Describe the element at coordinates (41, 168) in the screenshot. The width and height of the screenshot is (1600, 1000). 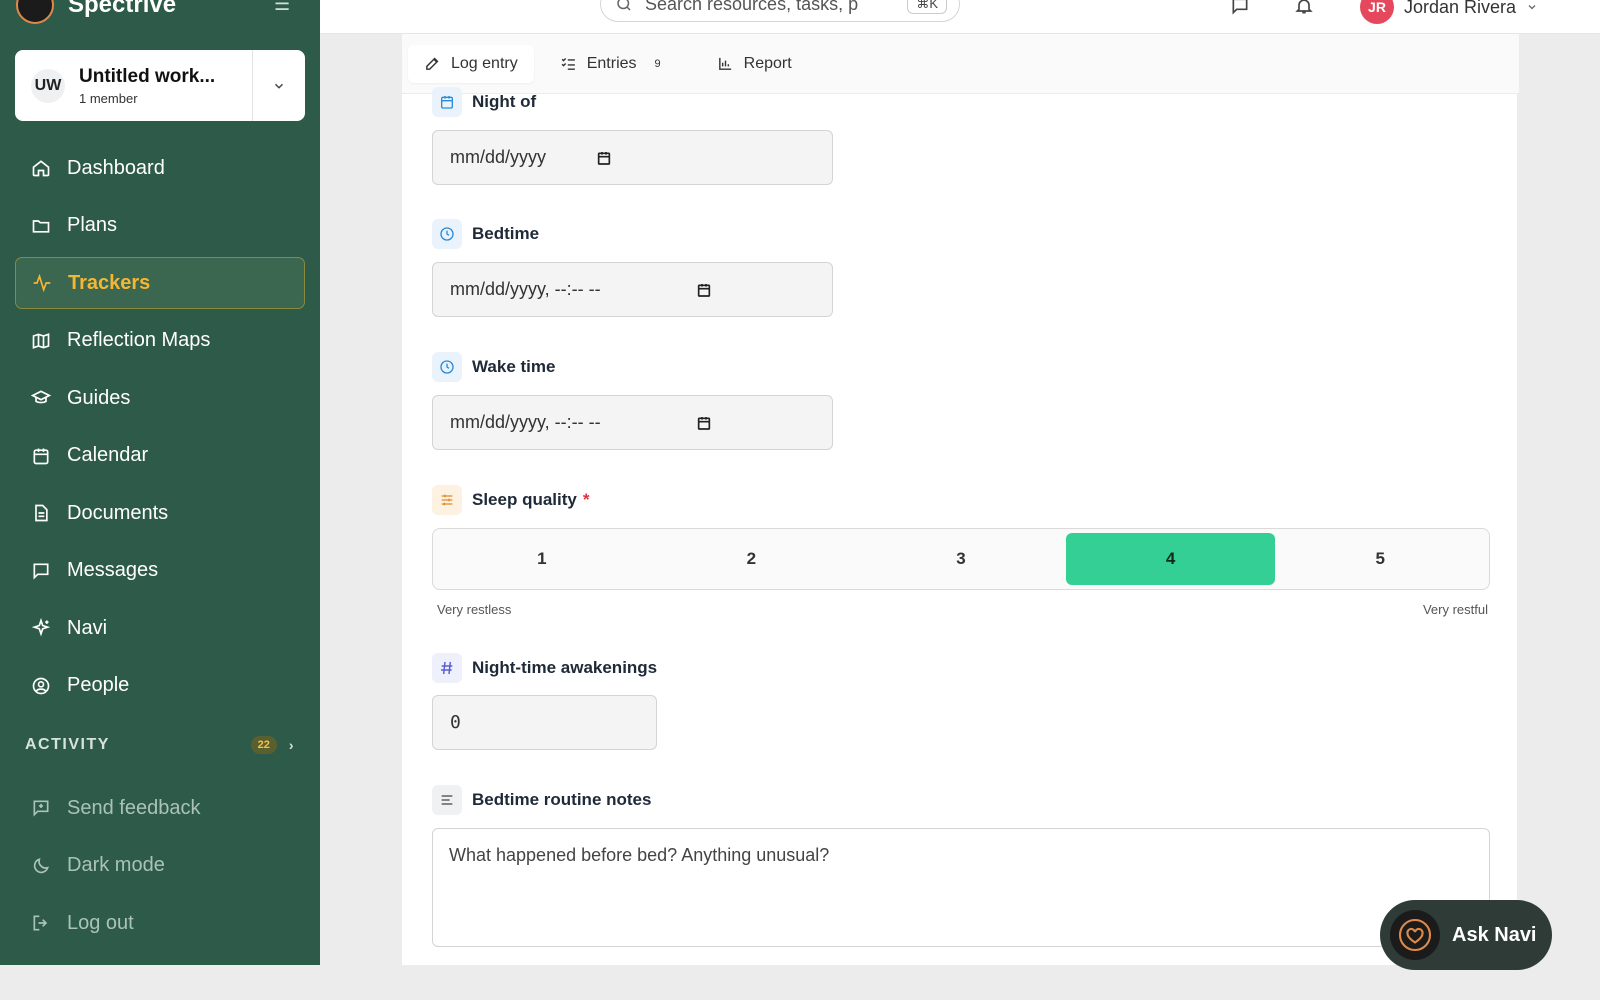
I see `home-icon` at that location.